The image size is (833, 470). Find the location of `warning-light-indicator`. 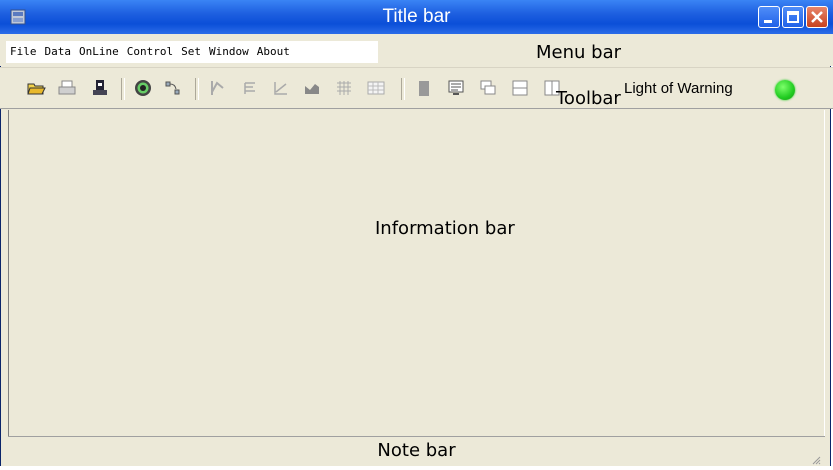

warning-light-indicator is located at coordinates (785, 90).